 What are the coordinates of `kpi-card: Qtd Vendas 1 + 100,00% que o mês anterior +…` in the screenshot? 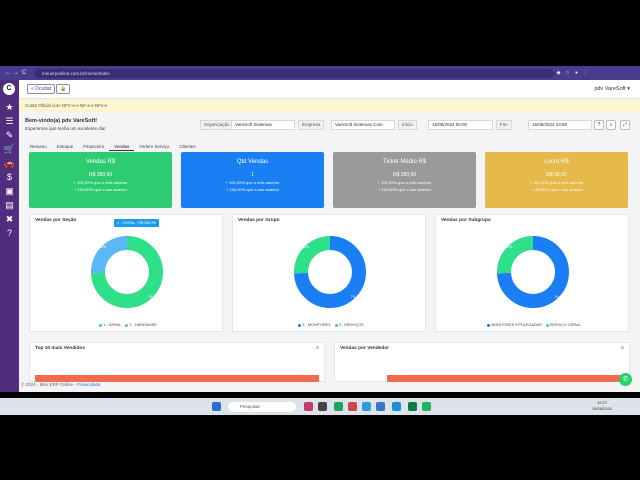 It's located at (252, 180).